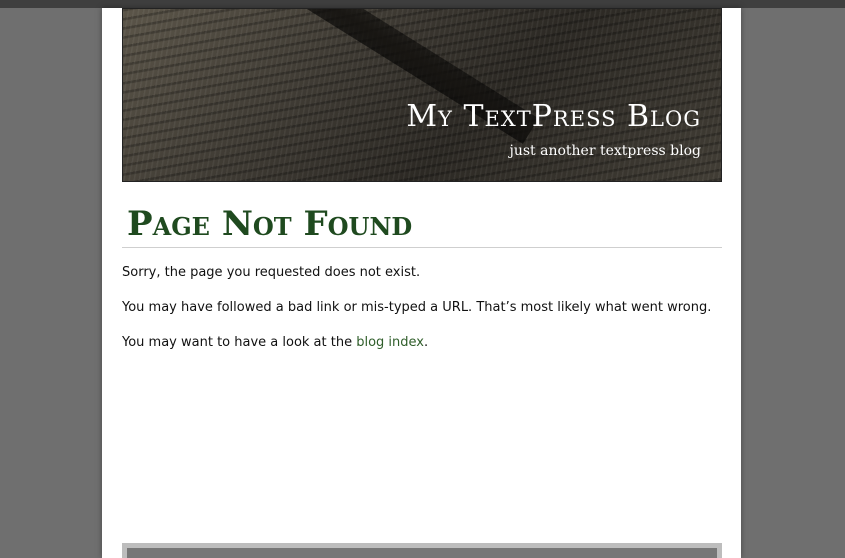 This screenshot has height=558, width=845. I want to click on suggestion-suffix: ., so click(426, 342).